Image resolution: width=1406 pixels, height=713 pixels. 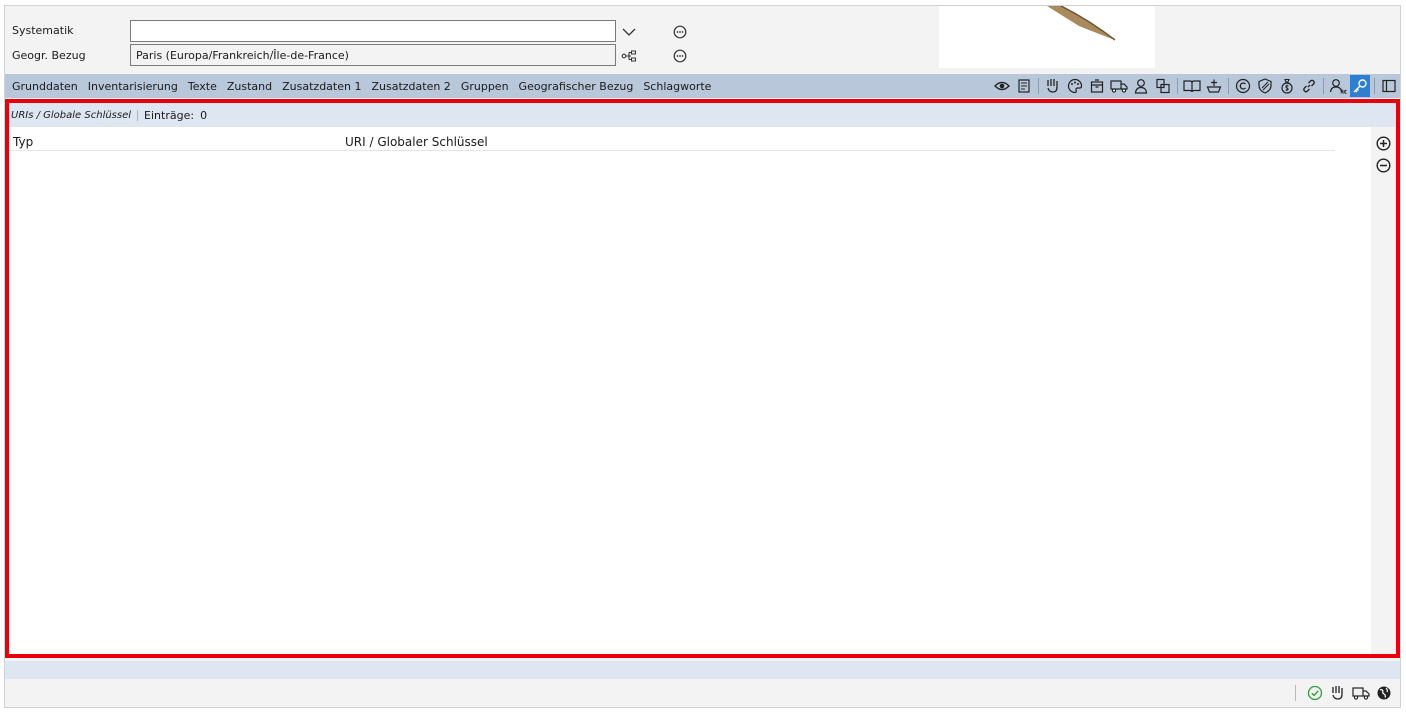 What do you see at coordinates (1309, 86) in the screenshot?
I see `link-icon` at bounding box center [1309, 86].